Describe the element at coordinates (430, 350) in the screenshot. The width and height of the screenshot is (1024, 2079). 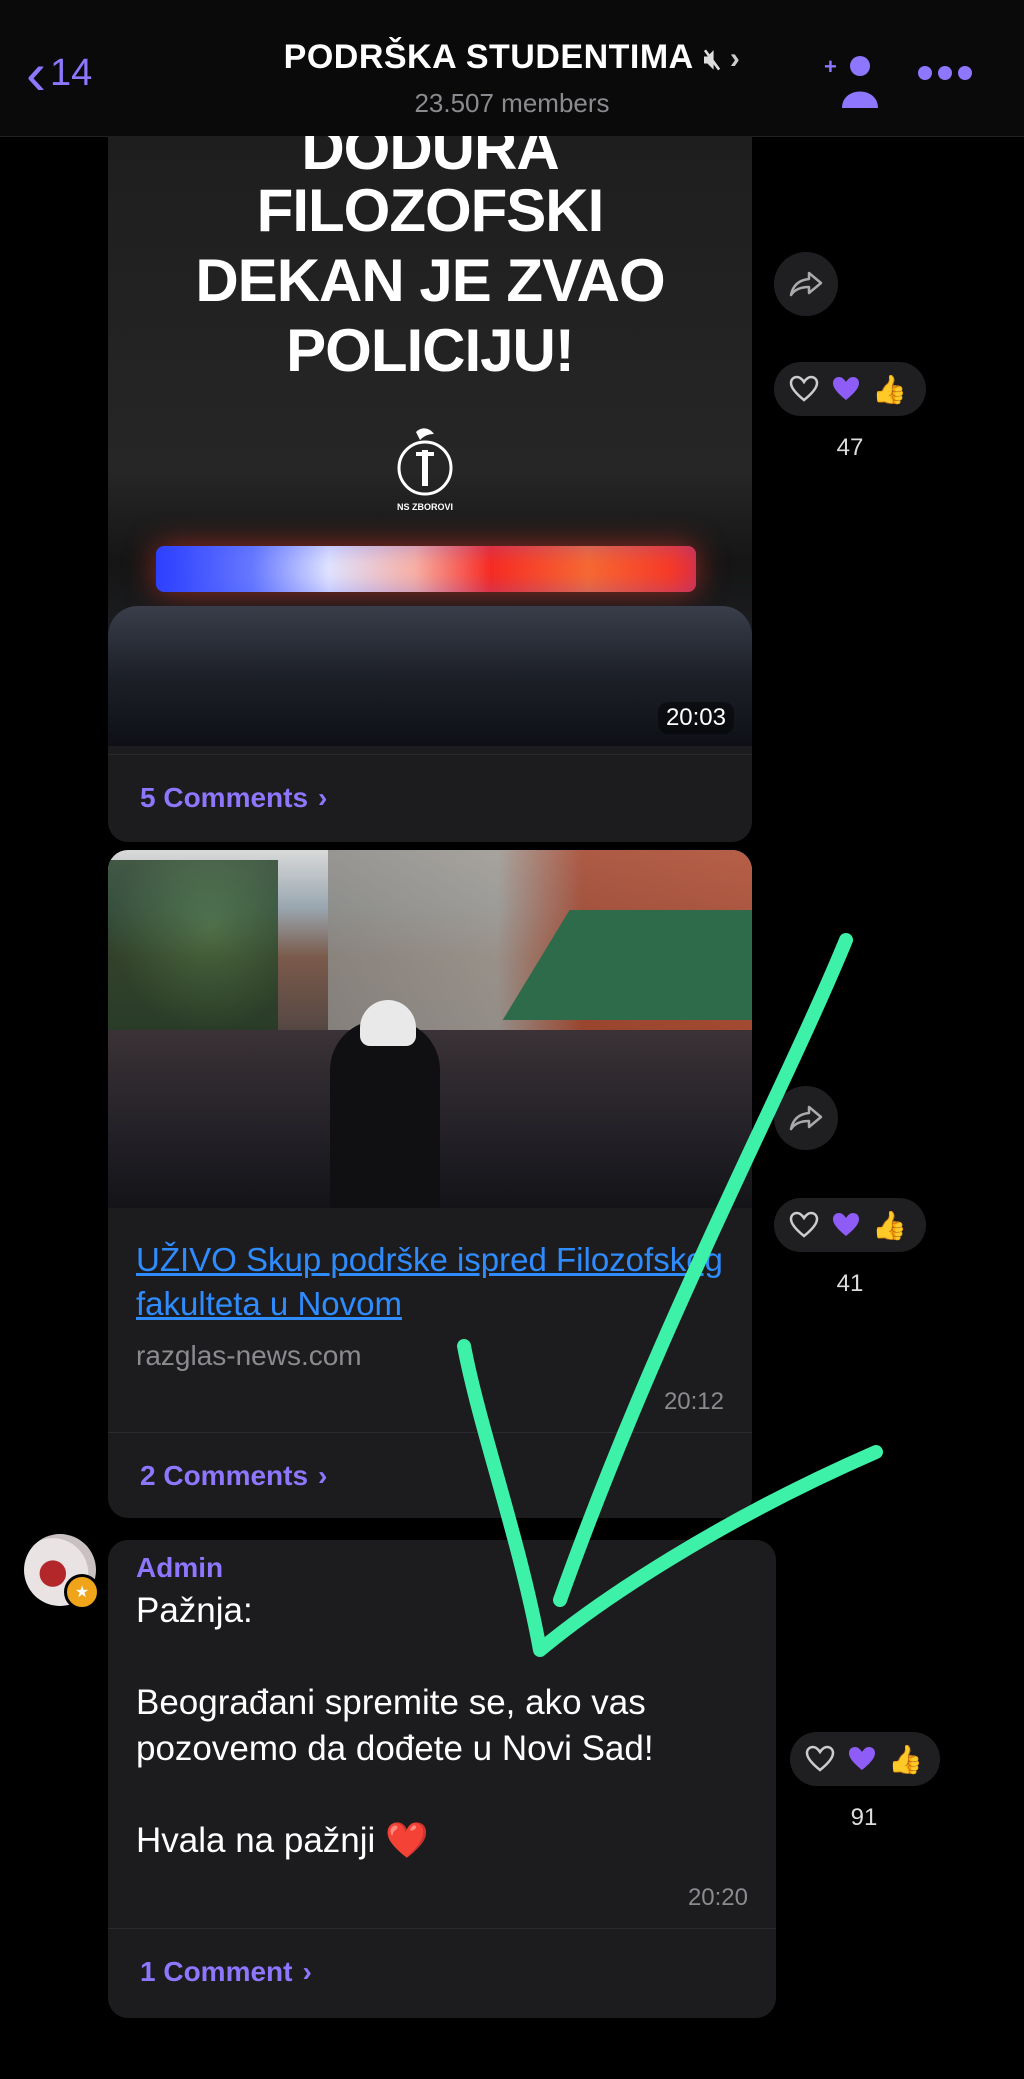
I see `poster-line: POLICIJU!` at that location.